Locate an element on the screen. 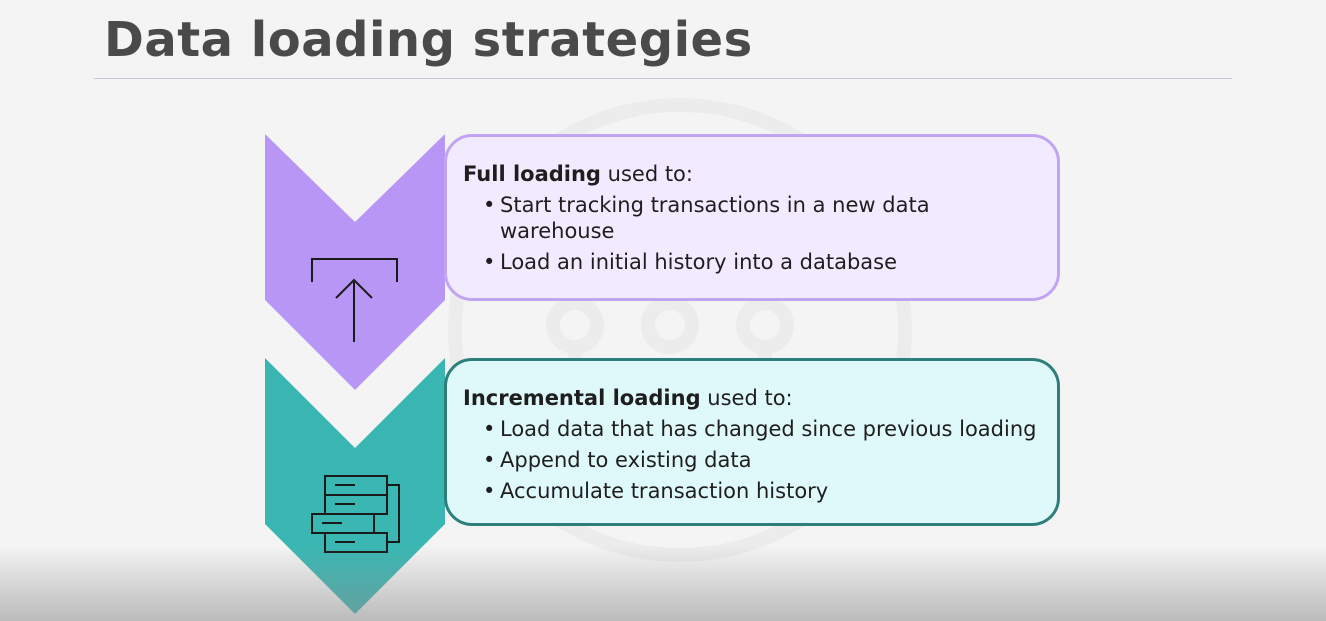 The image size is (1326, 621). slide-title: Data loading strategies is located at coordinates (428, 40).